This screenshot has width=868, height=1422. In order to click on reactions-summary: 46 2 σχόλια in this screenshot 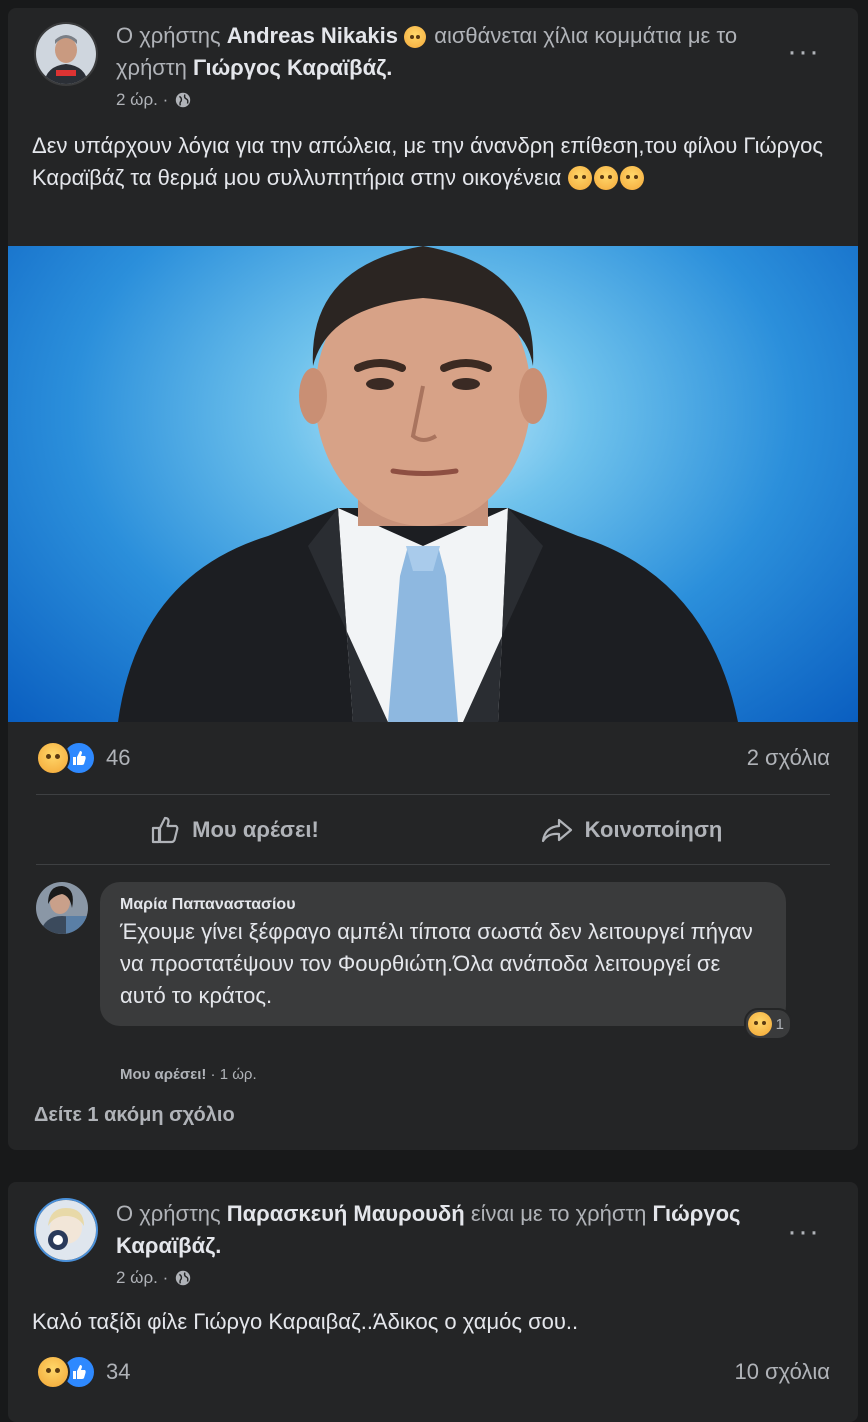, I will do `click(433, 758)`.